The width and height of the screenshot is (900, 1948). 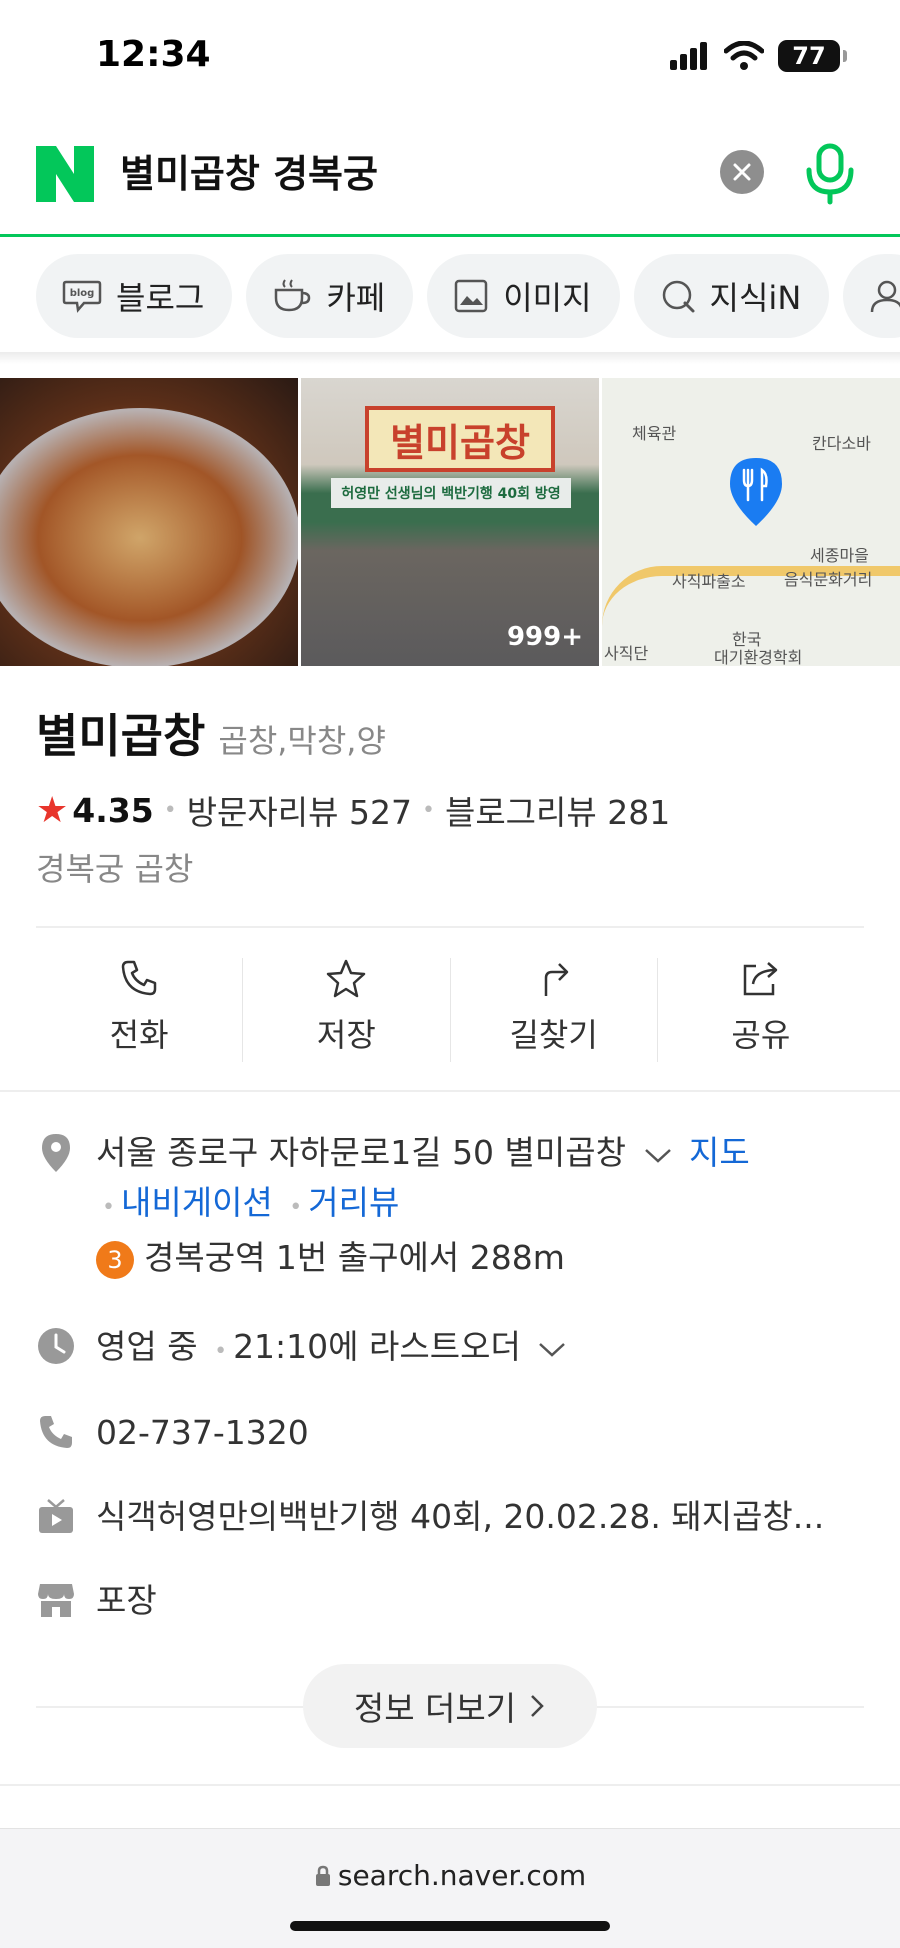 I want to click on subway-distance: 경복궁역 1번 출구에서 288m, so click(x=354, y=1257).